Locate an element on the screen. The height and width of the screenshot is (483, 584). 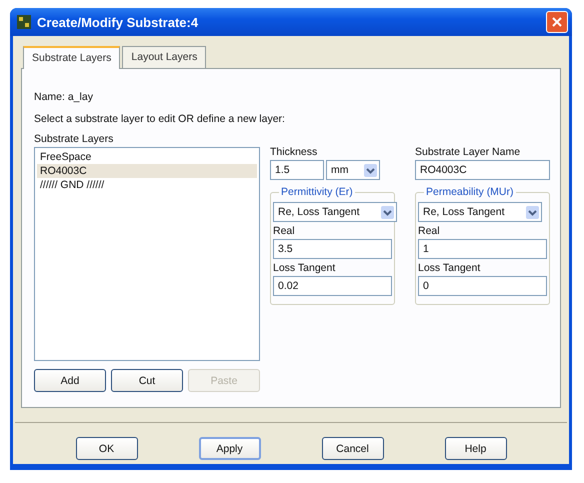
unit-dropdown: mm is located at coordinates (353, 170).